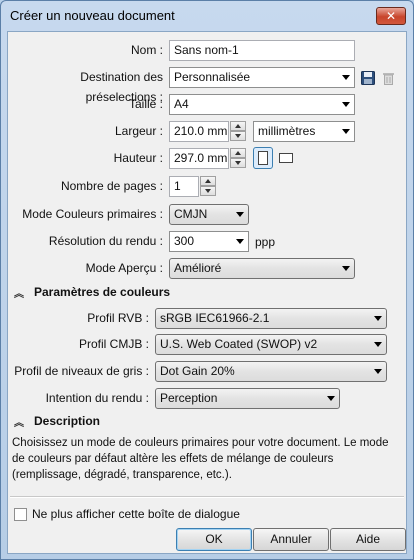 The image size is (414, 560). What do you see at coordinates (262, 268) in the screenshot?
I see `preview-mode-select: Amélioré` at bounding box center [262, 268].